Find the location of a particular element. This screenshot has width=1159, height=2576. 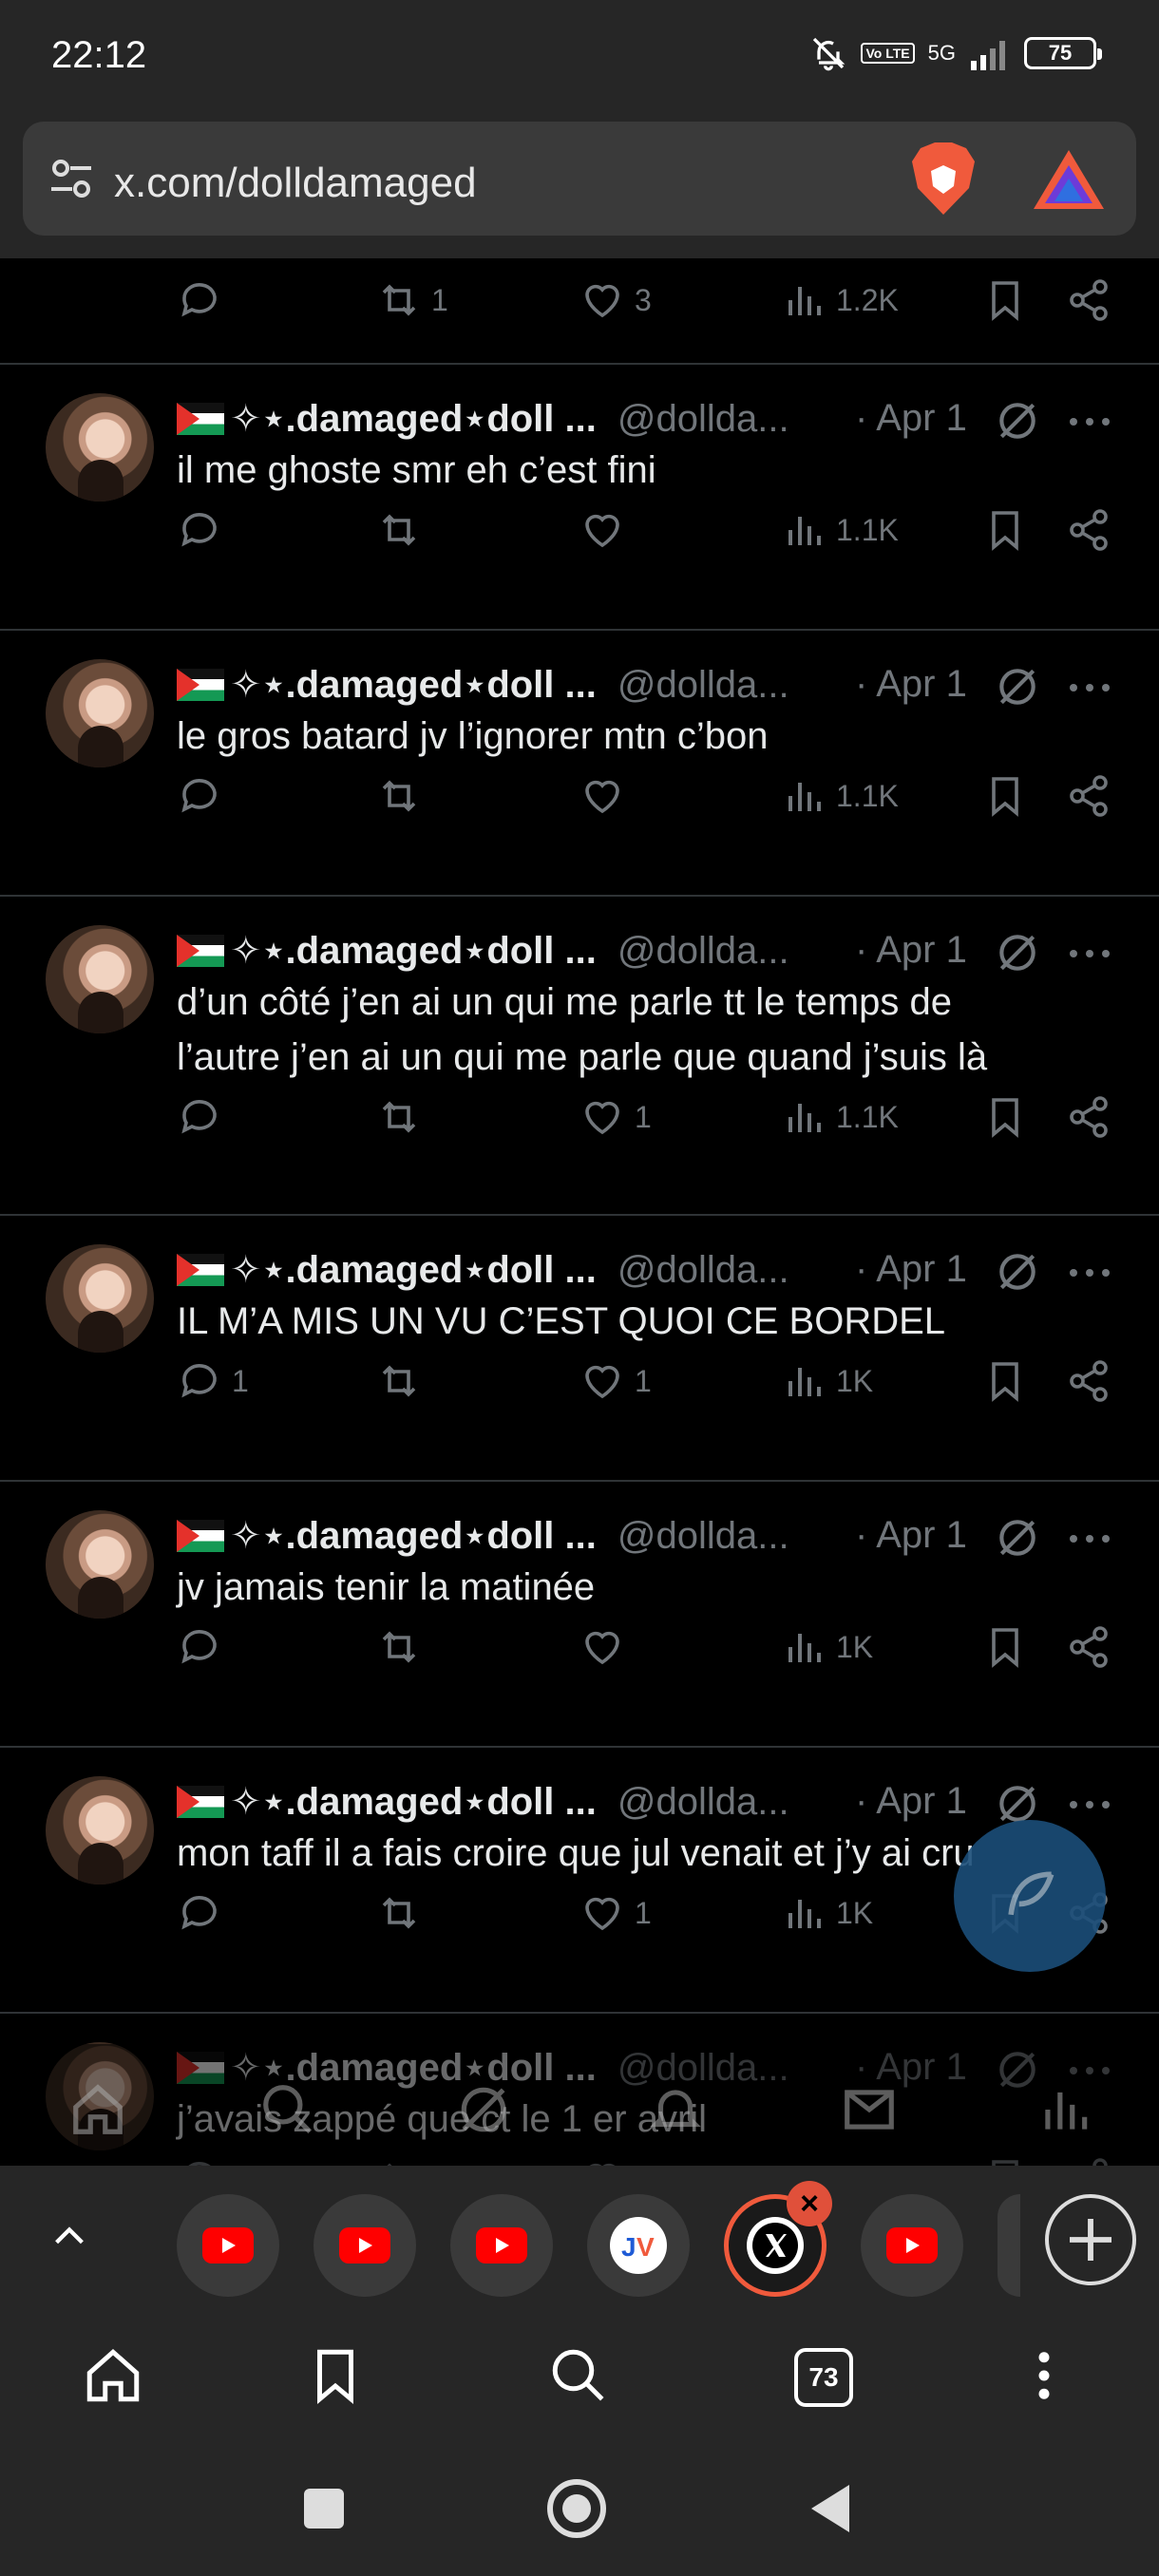

brave-shields-icon is located at coordinates (943, 179).